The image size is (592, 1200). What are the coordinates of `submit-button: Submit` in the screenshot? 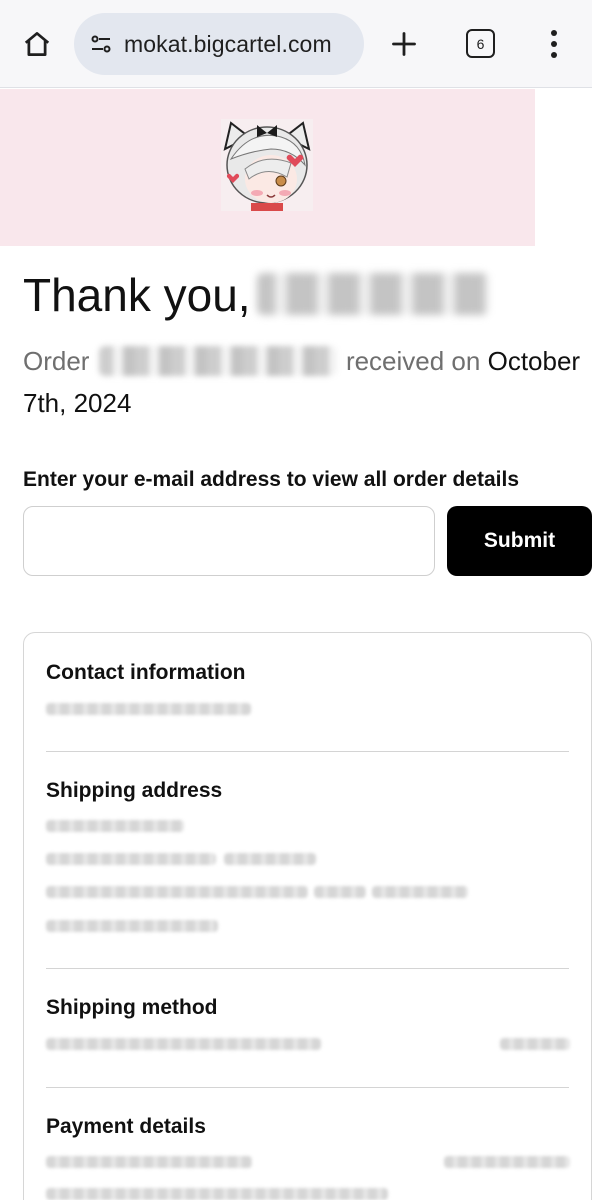 It's located at (519, 541).